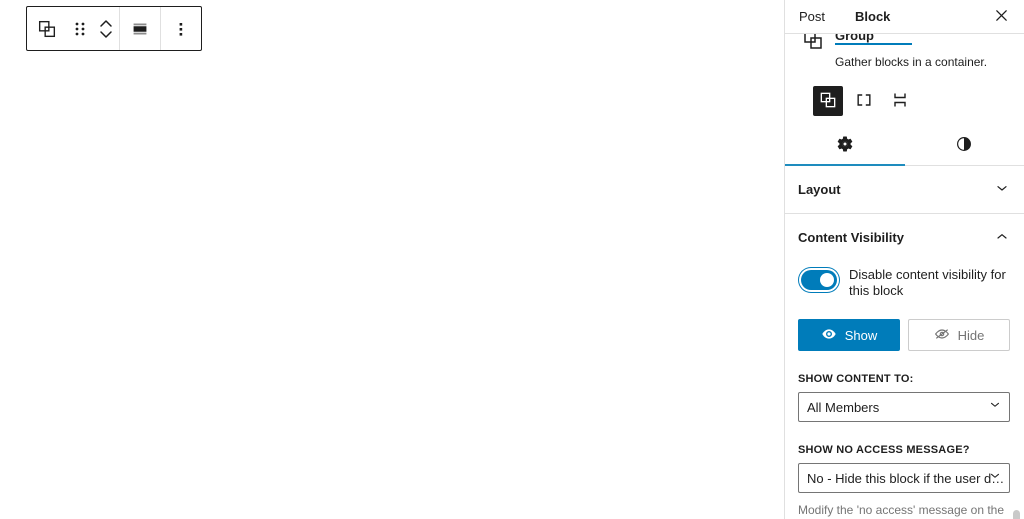  I want to click on variation-stack-button, so click(900, 101).